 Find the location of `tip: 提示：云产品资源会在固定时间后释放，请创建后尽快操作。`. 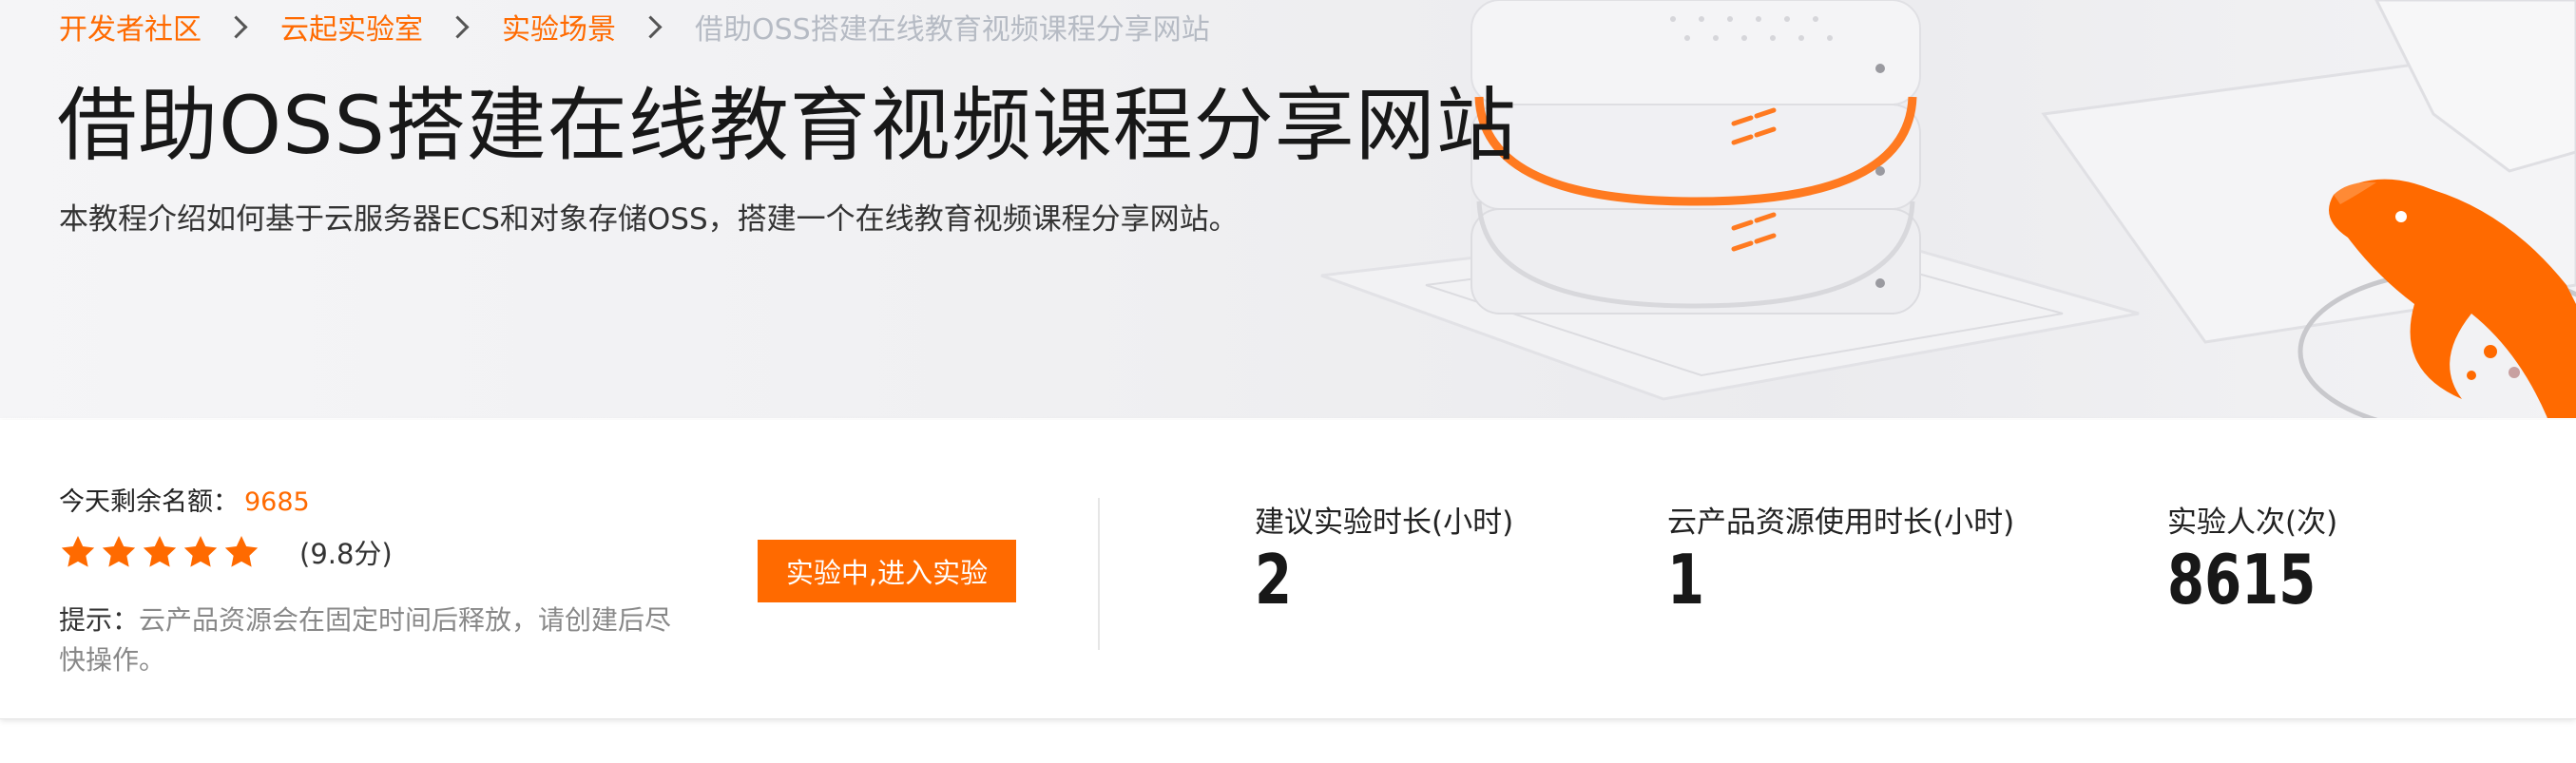

tip: 提示：云产品资源会在固定时间后释放，请创建后尽快操作。 is located at coordinates (372, 640).